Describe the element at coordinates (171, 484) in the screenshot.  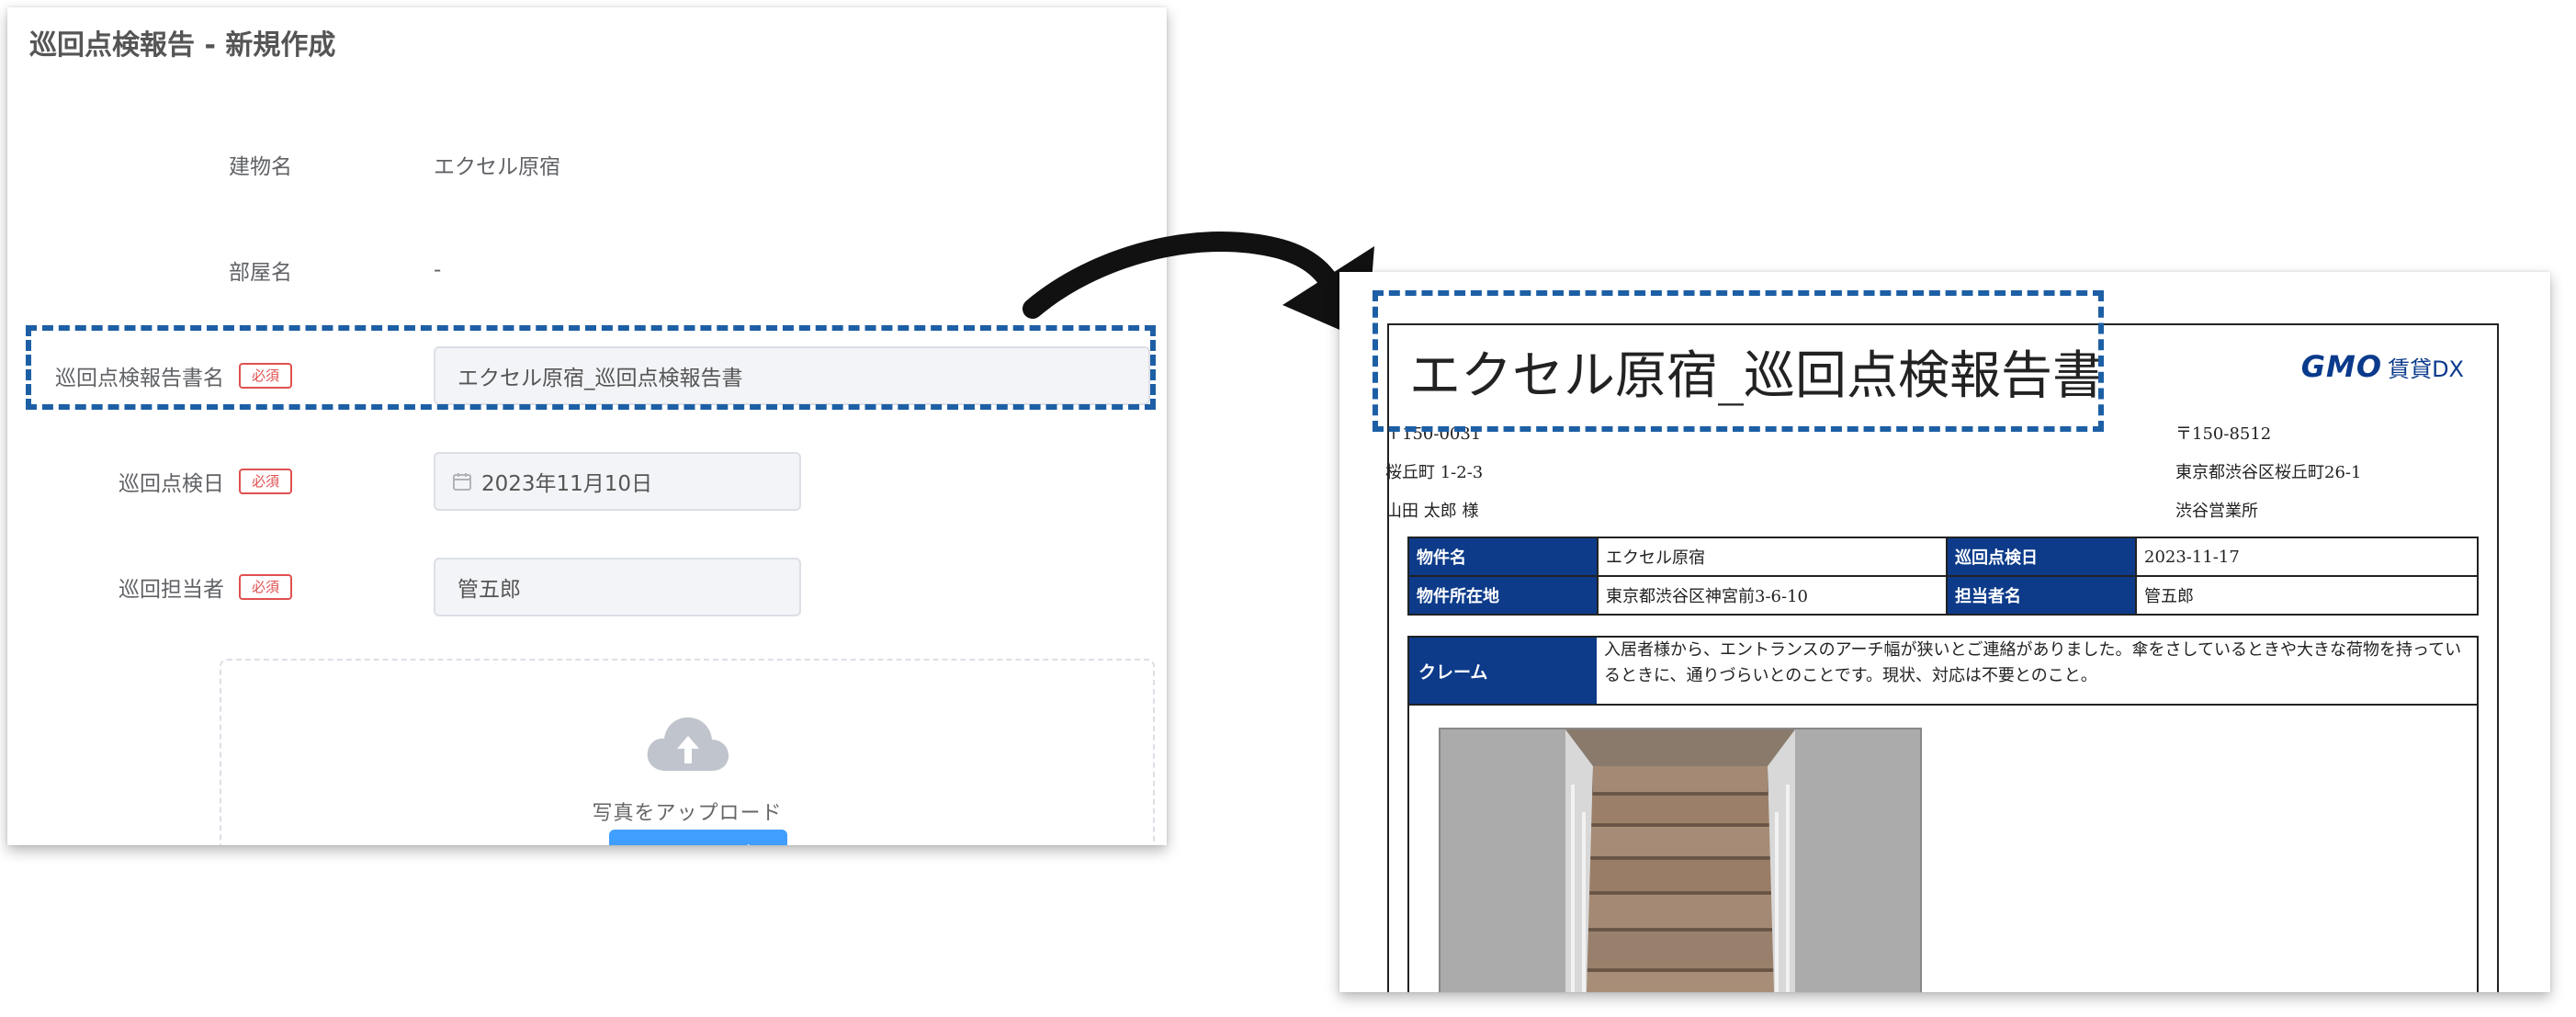
I see `inspection-date-label: 巡回点検日` at that location.